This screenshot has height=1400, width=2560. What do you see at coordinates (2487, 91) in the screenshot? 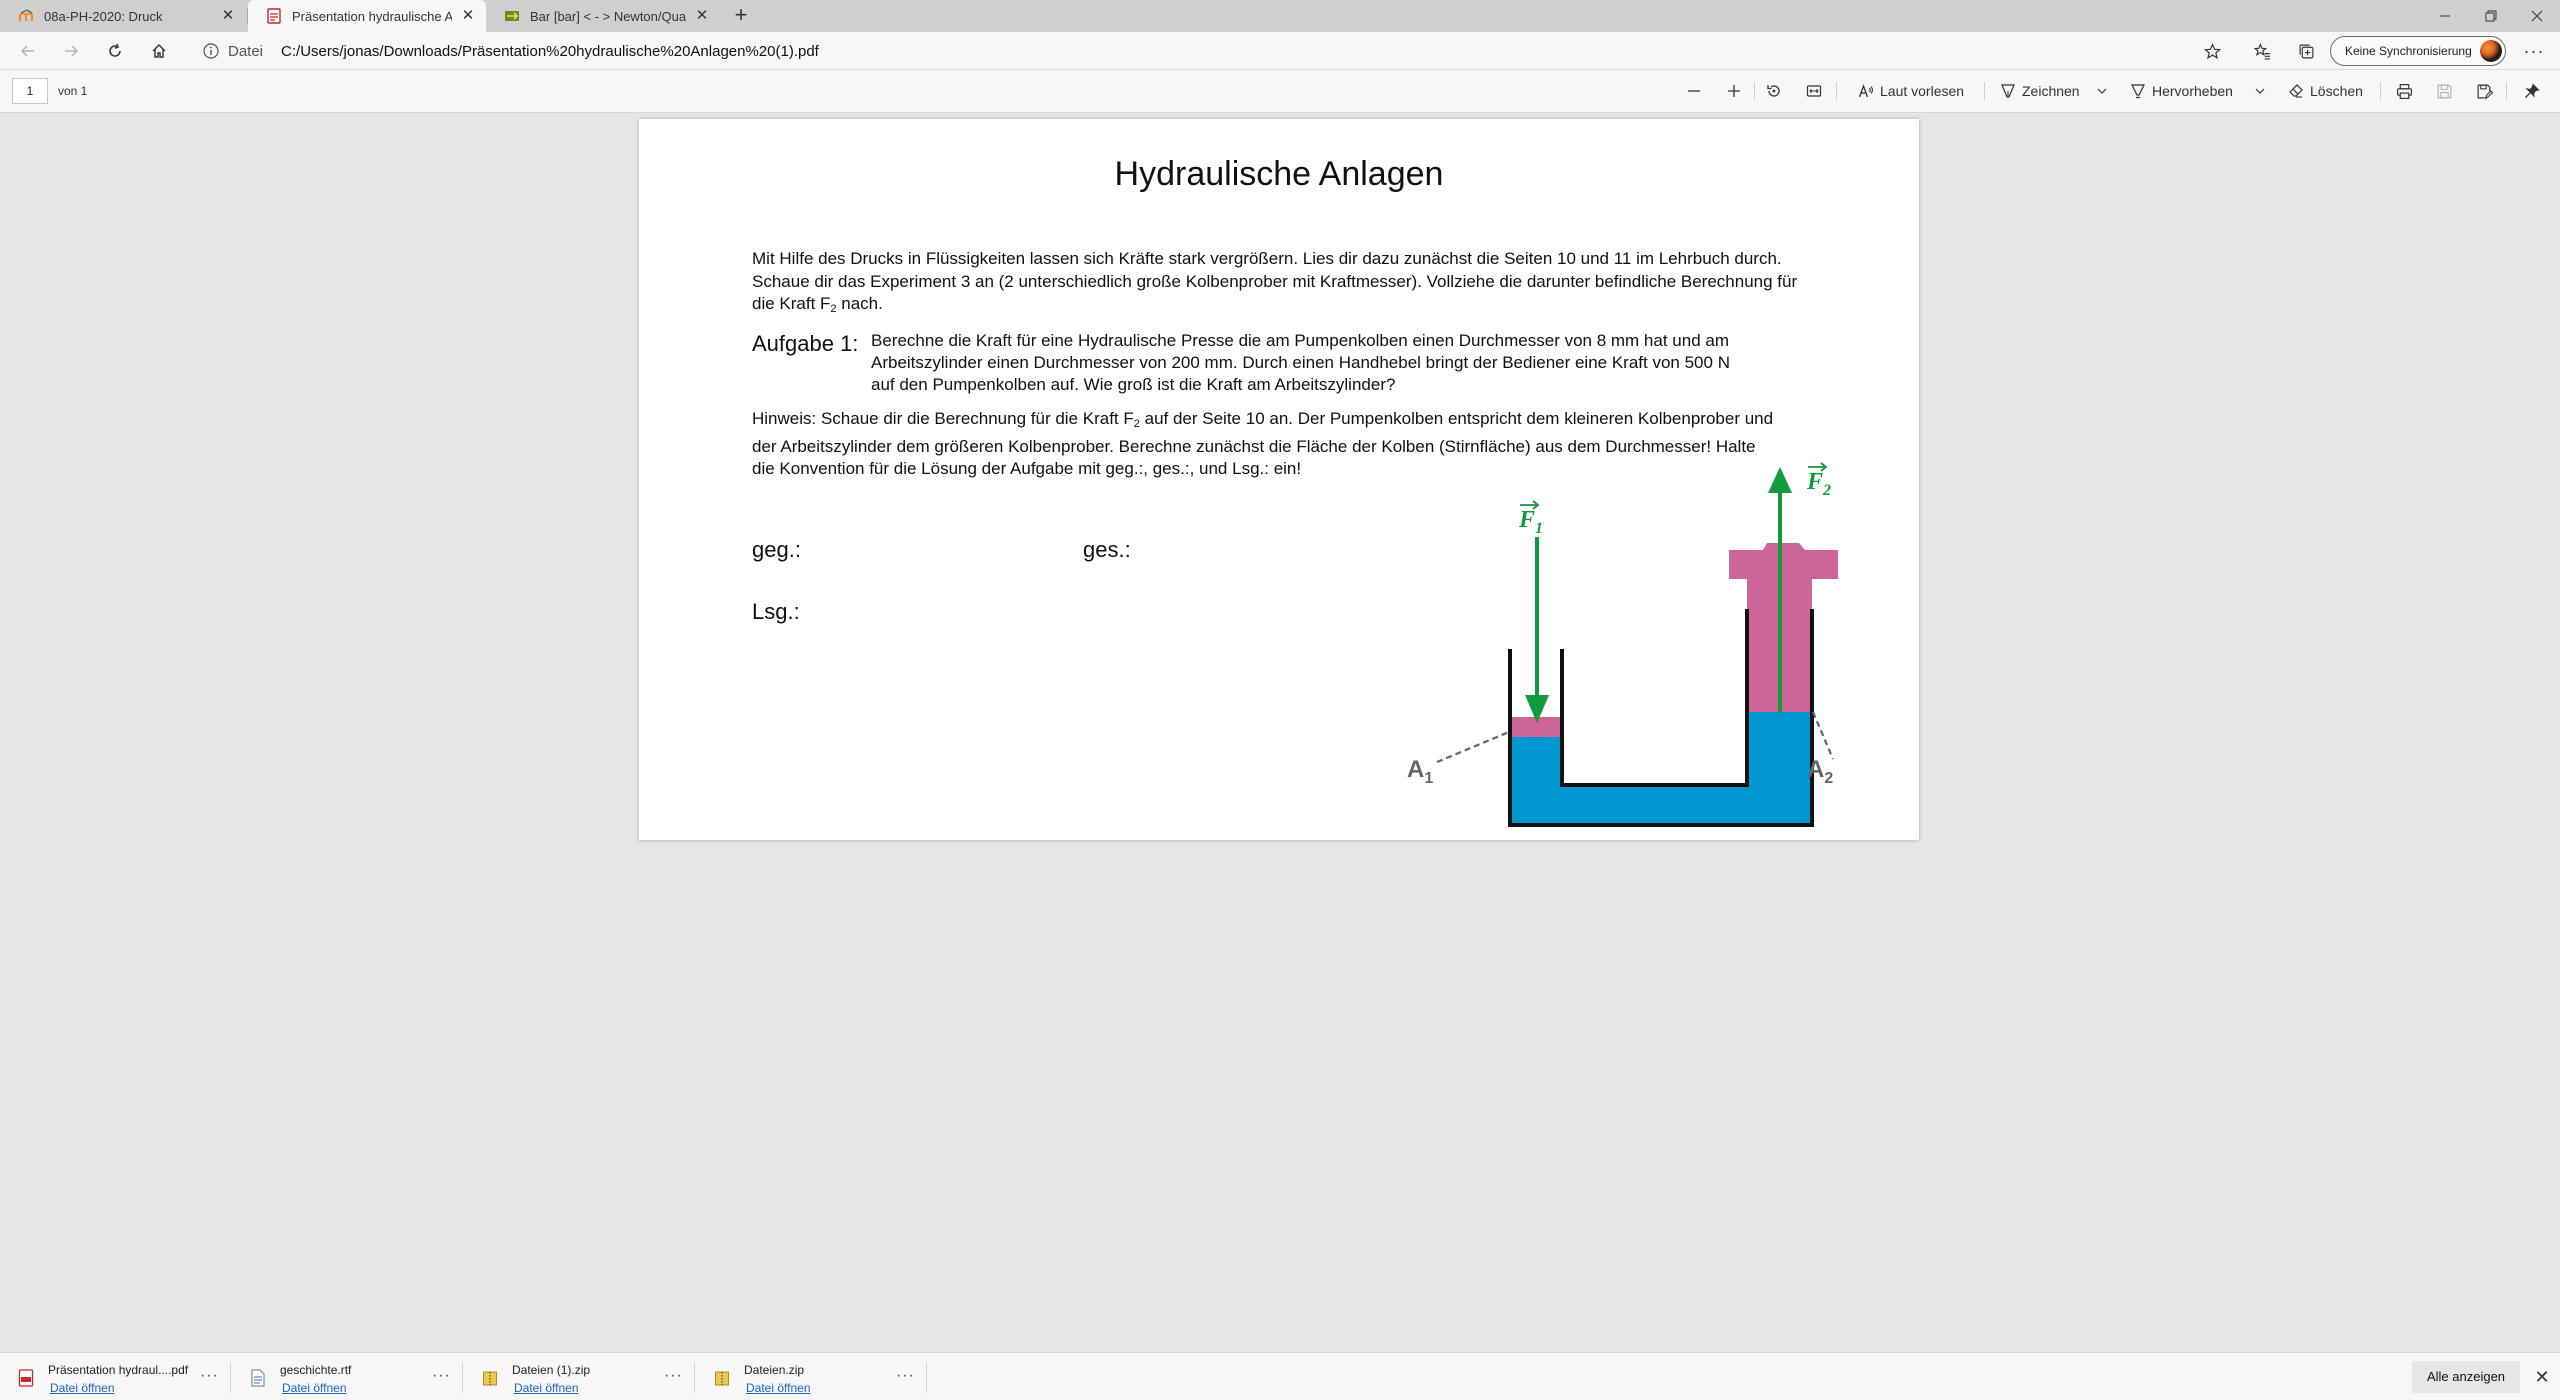
I see `save-as-button` at bounding box center [2487, 91].